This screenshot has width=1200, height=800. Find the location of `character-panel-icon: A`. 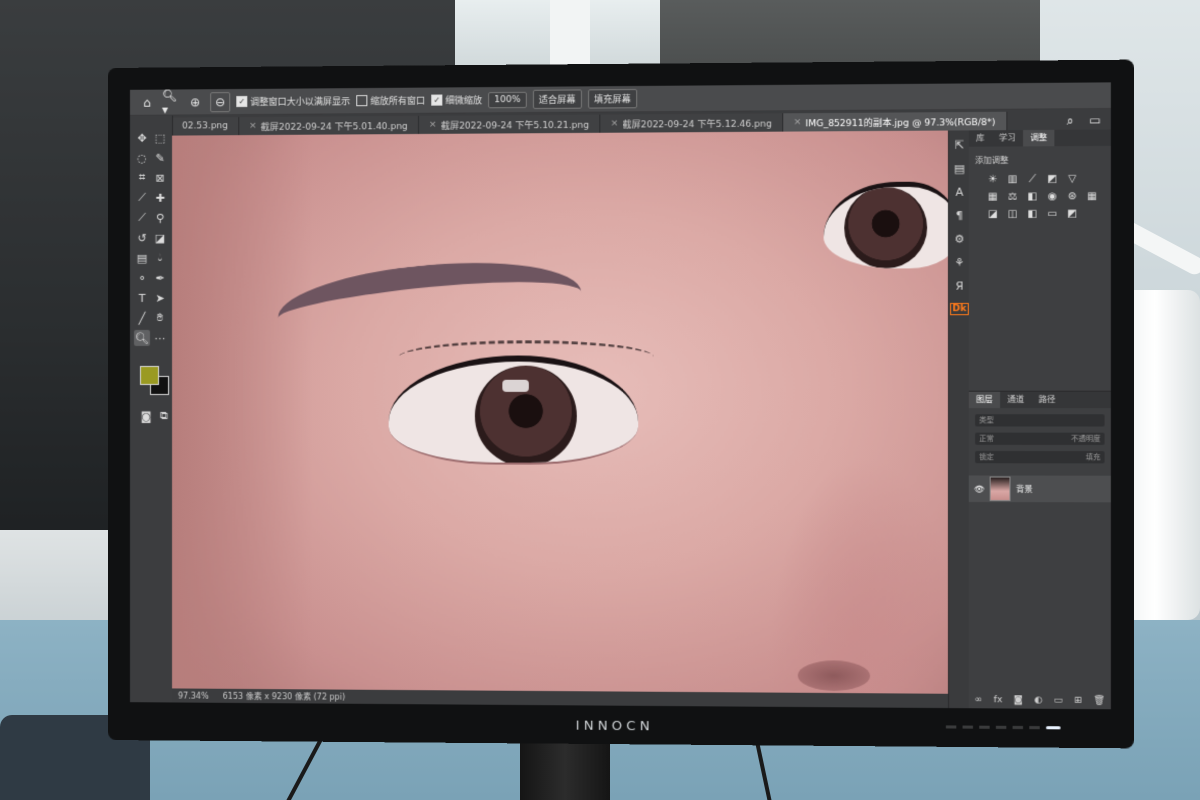

character-panel-icon: A is located at coordinates (960, 192).